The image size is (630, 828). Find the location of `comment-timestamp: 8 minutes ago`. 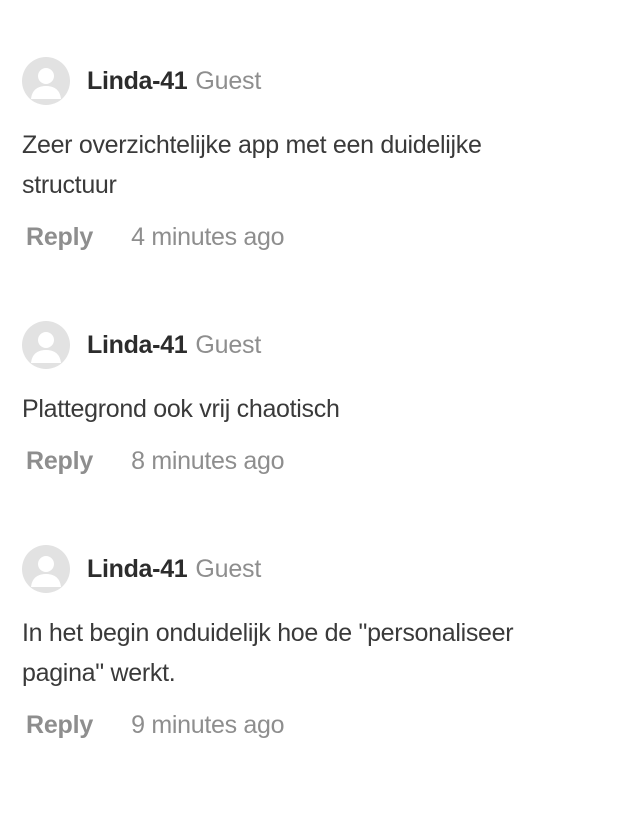

comment-timestamp: 8 minutes ago is located at coordinates (208, 460).